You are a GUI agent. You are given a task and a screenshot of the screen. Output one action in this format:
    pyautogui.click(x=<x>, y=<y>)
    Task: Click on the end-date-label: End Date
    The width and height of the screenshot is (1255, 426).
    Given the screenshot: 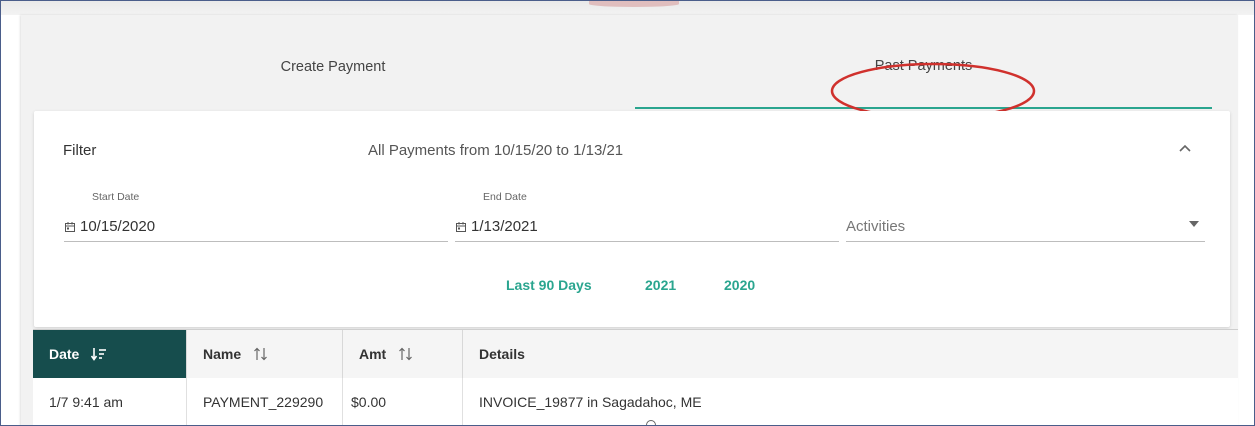 What is the action you would take?
    pyautogui.click(x=505, y=197)
    